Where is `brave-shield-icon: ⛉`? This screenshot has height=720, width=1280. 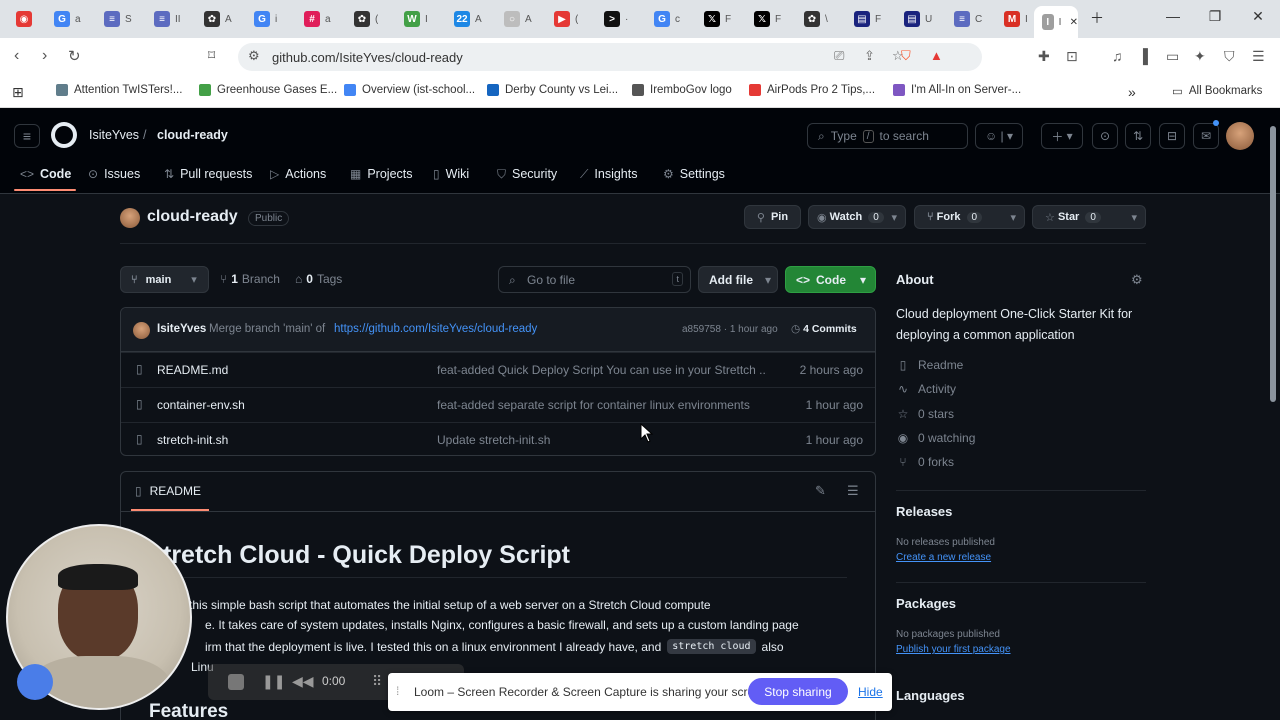 brave-shield-icon: ⛉ is located at coordinates (906, 56).